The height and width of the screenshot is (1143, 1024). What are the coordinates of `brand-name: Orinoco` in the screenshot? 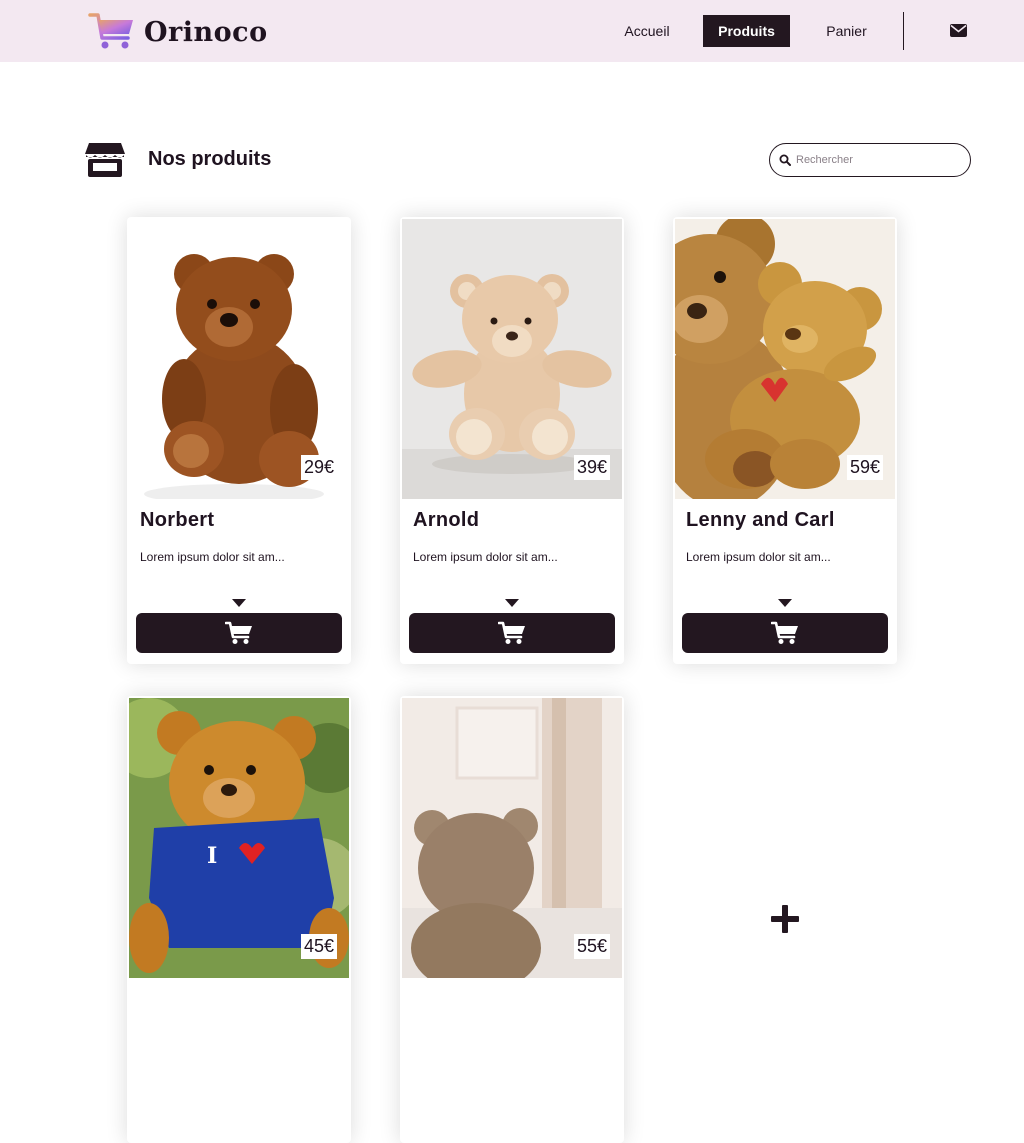 It's located at (206, 32).